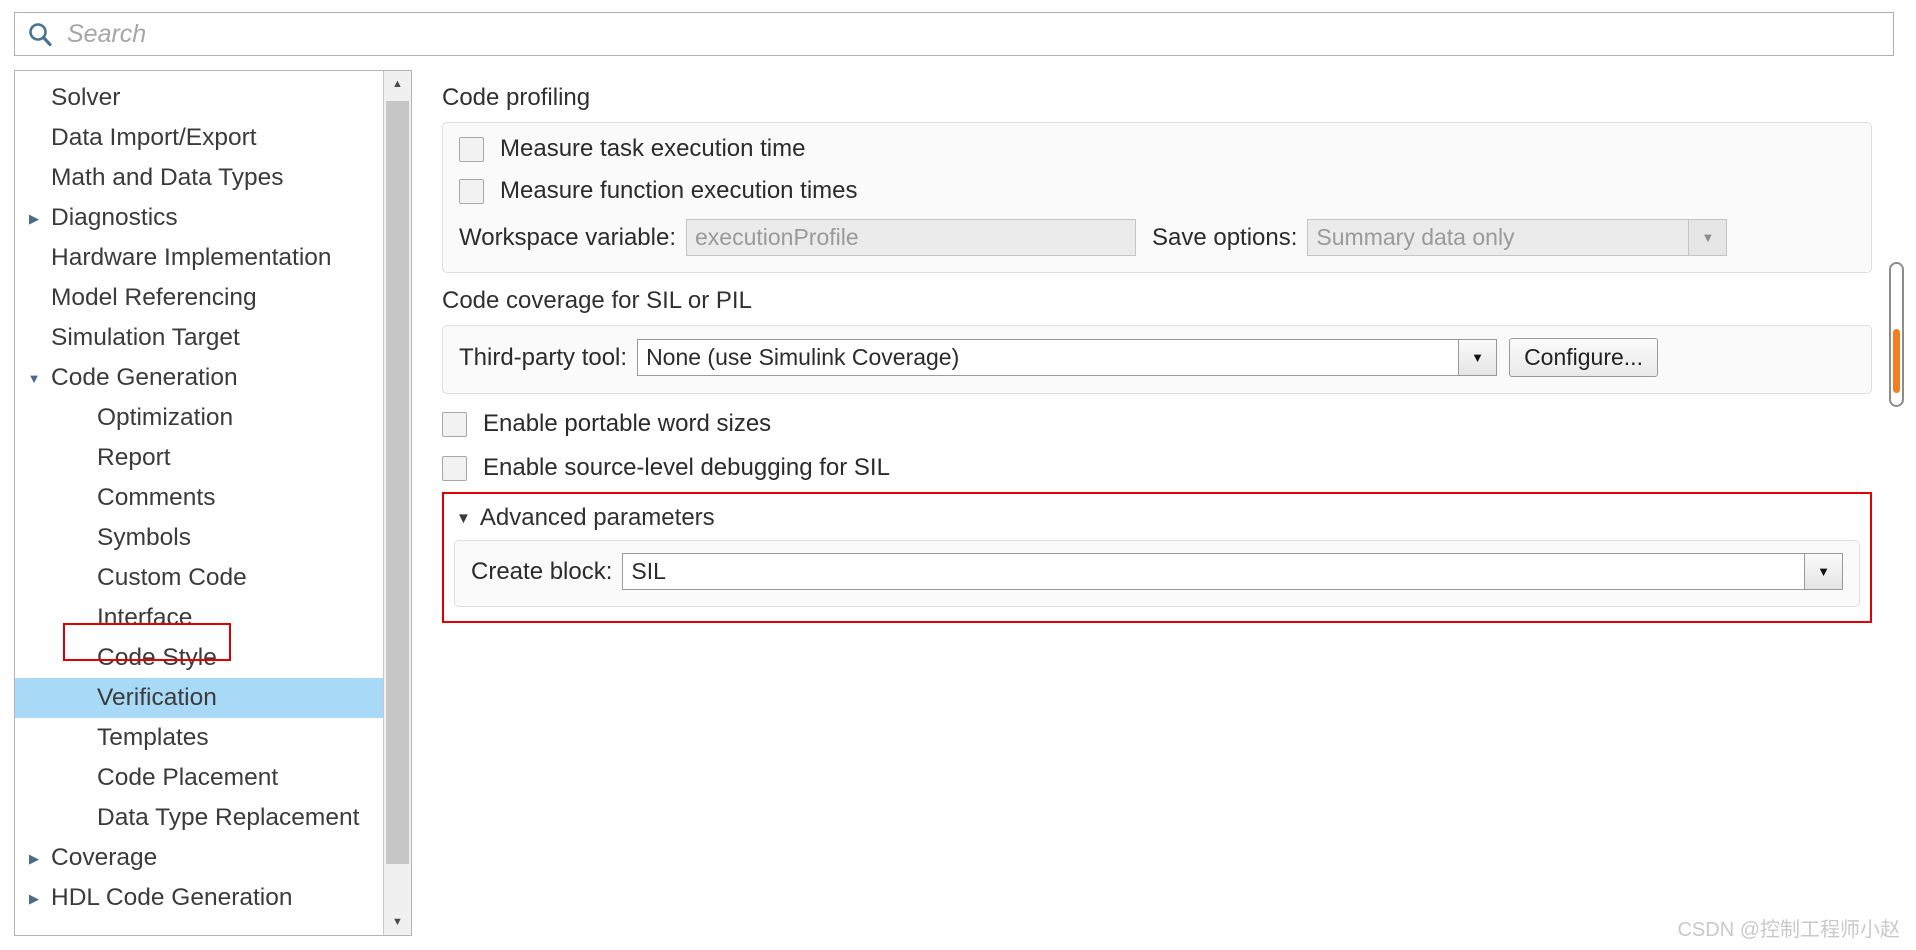 This screenshot has width=1916, height=950. What do you see at coordinates (471, 191) in the screenshot?
I see `measure-function-checkbox` at bounding box center [471, 191].